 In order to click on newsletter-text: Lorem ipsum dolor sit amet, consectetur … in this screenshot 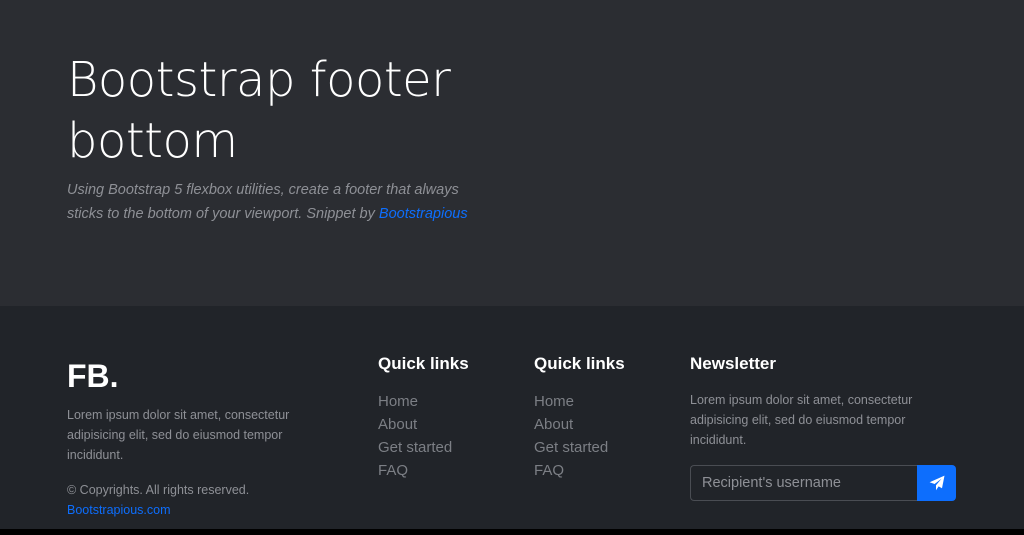, I will do `click(801, 420)`.